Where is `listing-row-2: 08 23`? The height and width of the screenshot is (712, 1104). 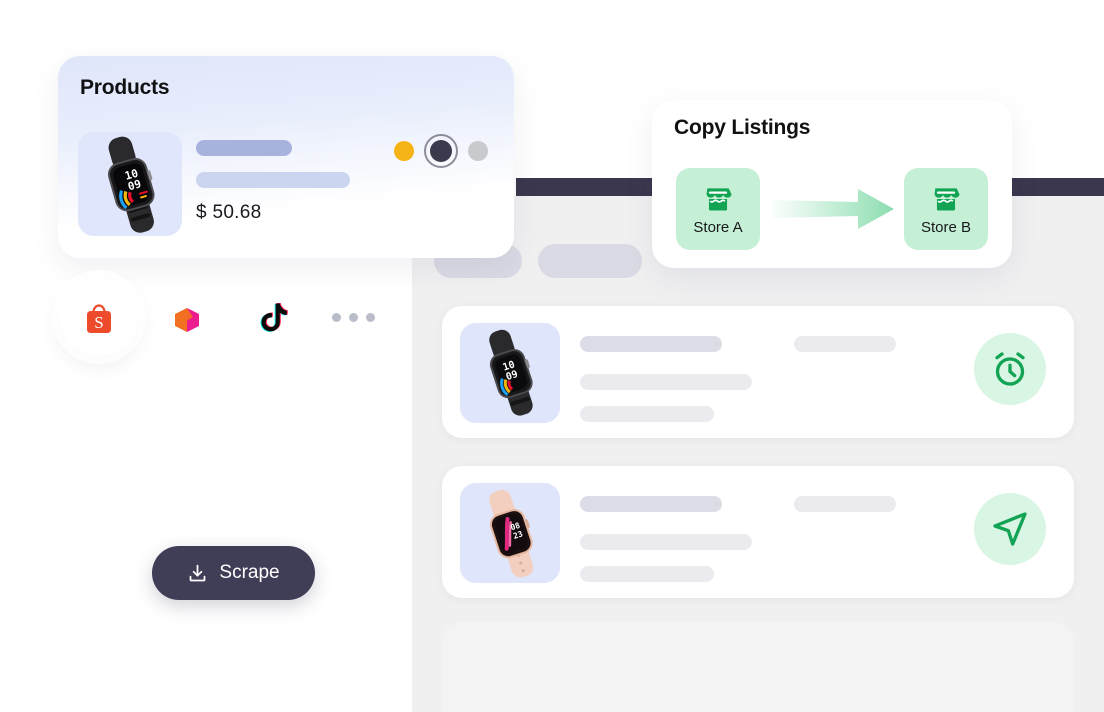
listing-row-2: 08 23 is located at coordinates (758, 532).